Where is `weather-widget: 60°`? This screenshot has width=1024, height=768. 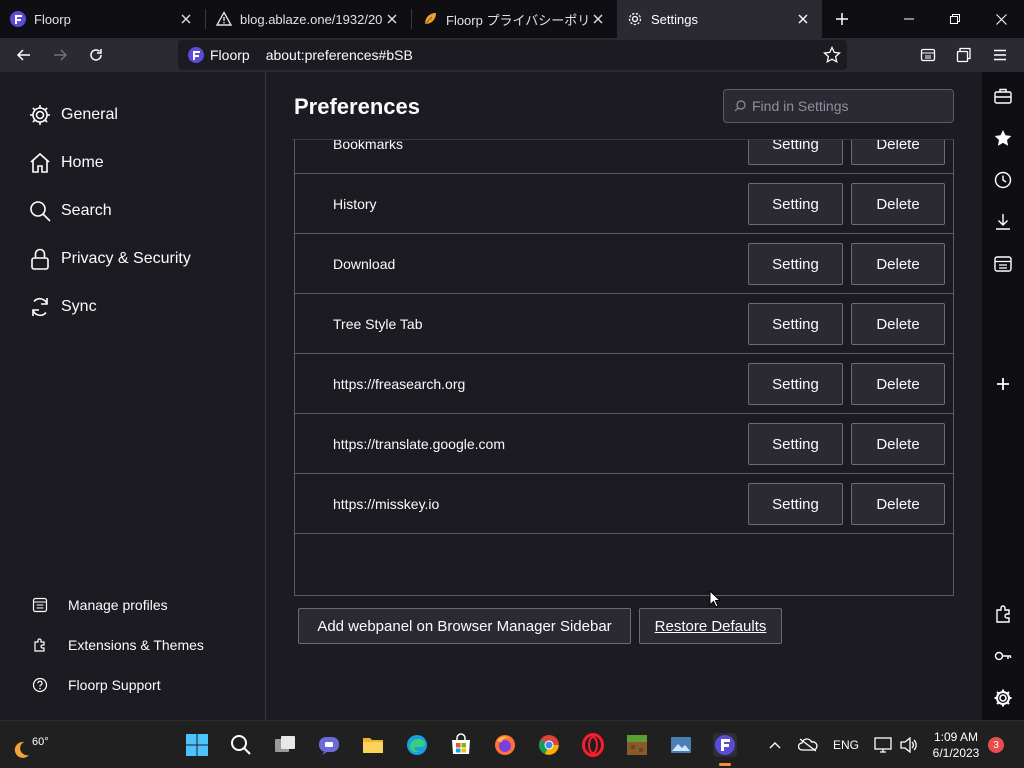
weather-widget: 60° is located at coordinates (30, 746).